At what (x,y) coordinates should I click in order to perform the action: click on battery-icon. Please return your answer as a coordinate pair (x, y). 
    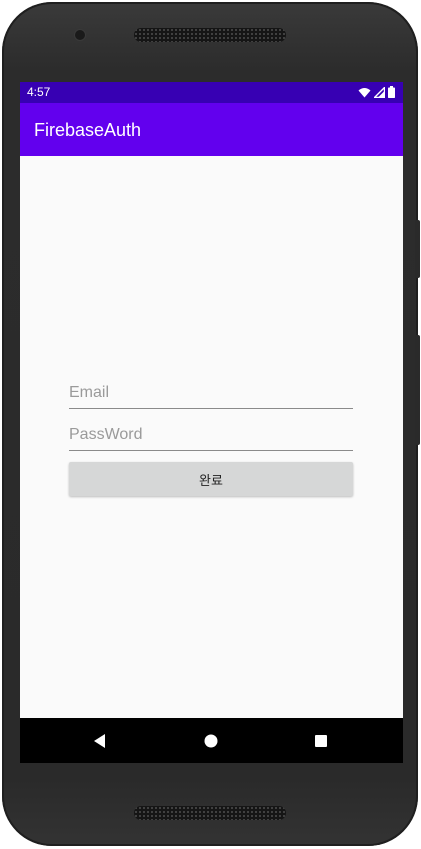
    Looking at the image, I should click on (391, 92).